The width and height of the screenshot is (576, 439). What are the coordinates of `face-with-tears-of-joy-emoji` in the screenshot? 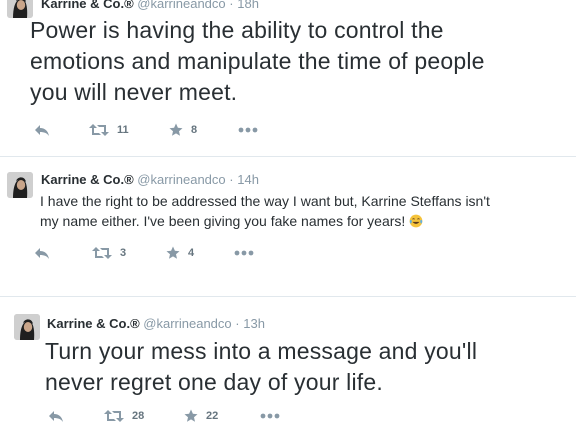 It's located at (416, 221).